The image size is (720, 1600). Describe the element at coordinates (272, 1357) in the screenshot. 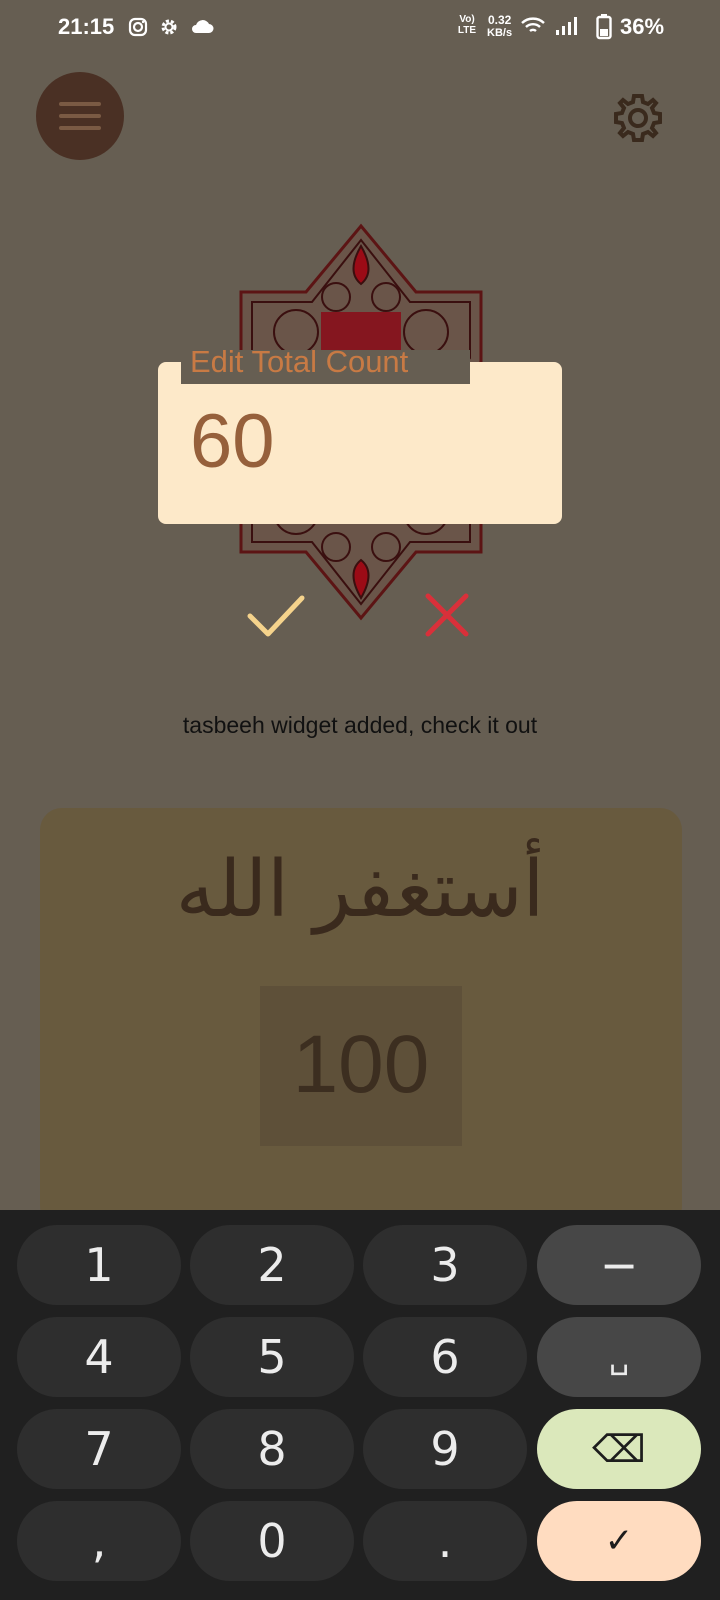

I see `key-5: 5` at that location.